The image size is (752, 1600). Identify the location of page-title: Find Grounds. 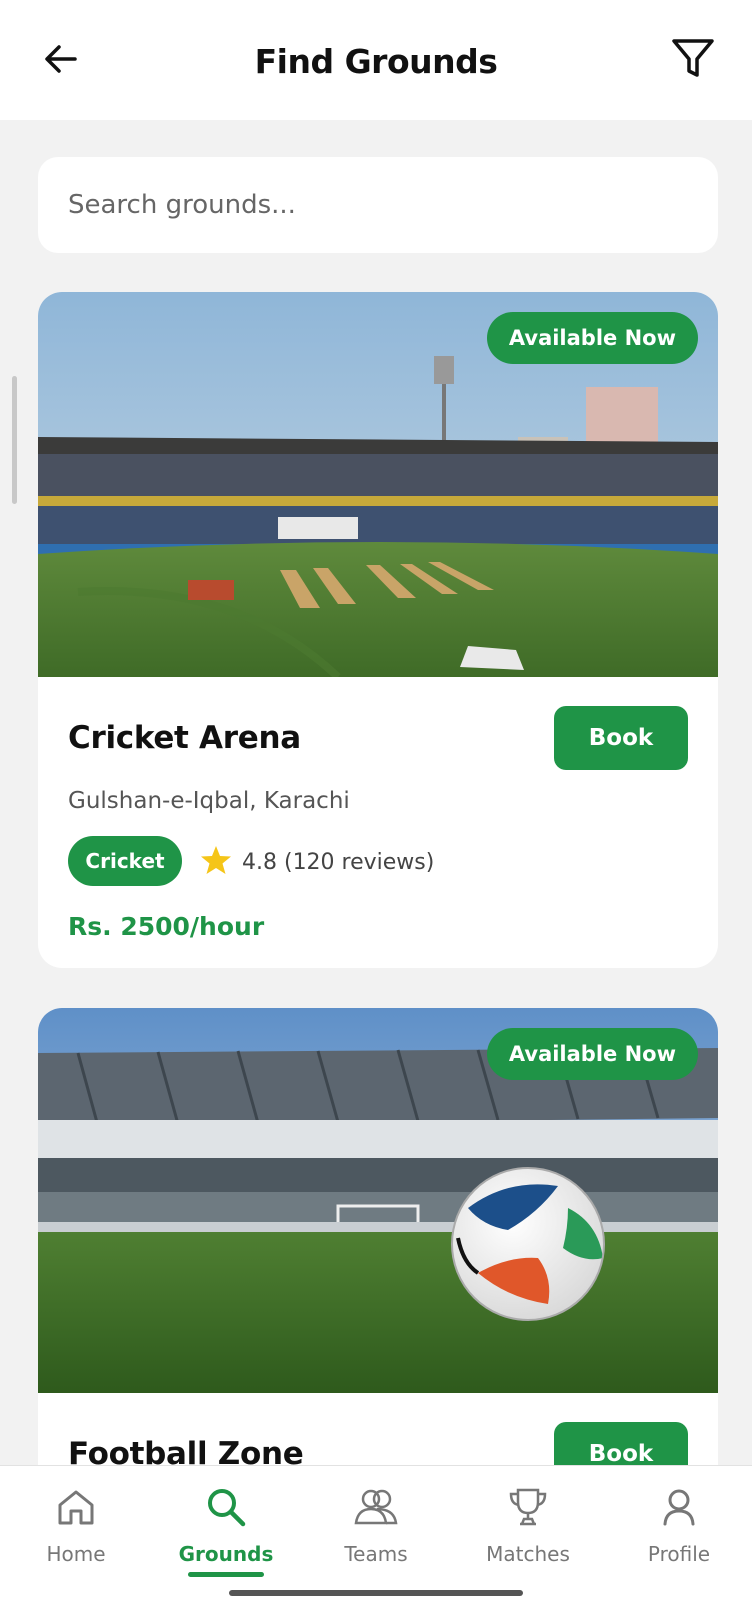
(376, 61).